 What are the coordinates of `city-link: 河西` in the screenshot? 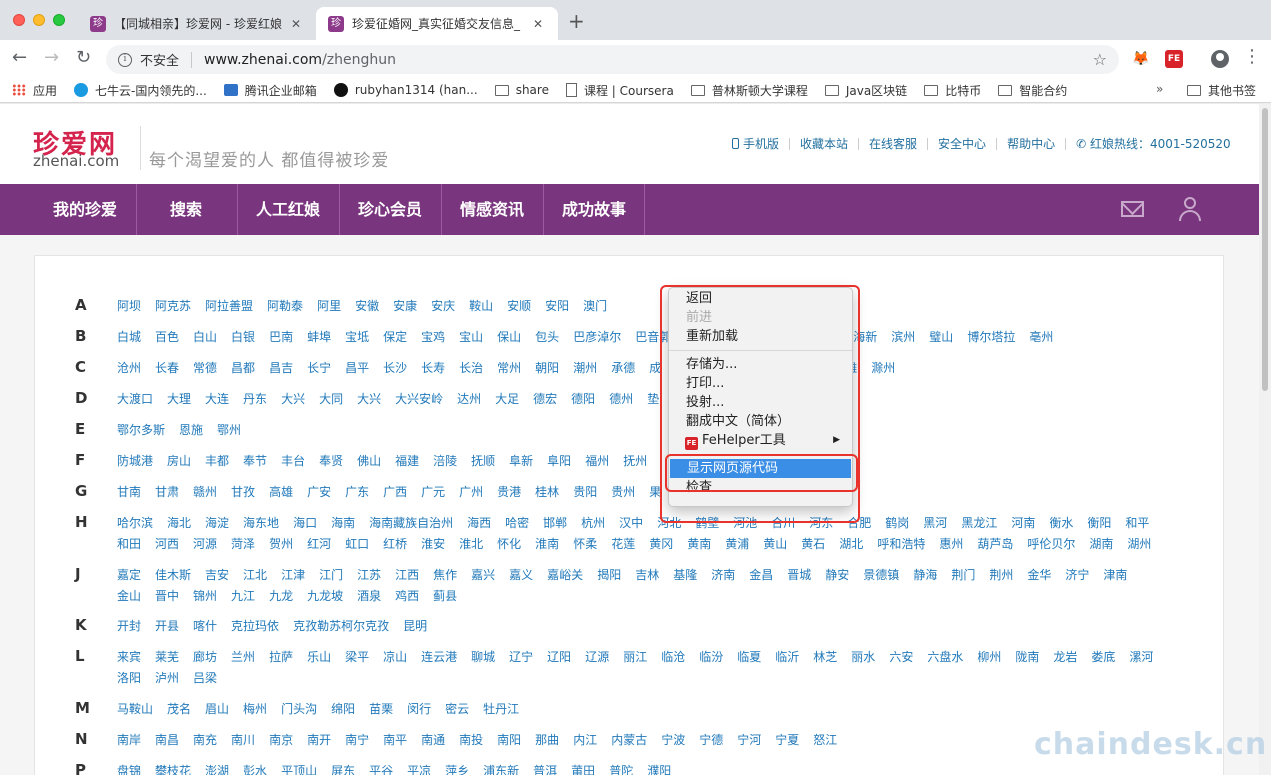 It's located at (167, 544).